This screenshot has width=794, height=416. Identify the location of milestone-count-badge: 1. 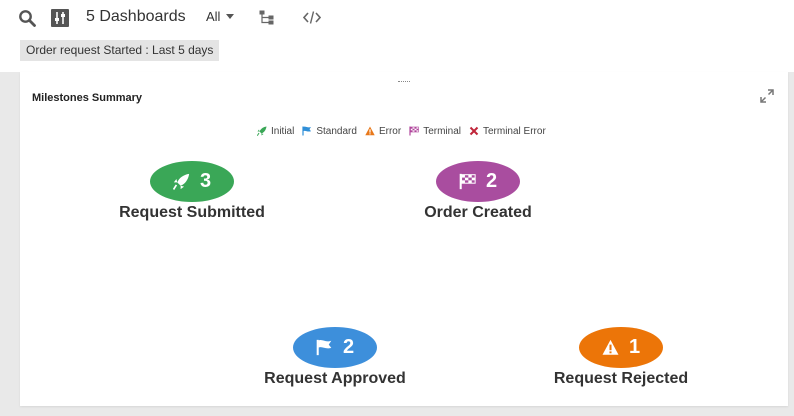
(621, 347).